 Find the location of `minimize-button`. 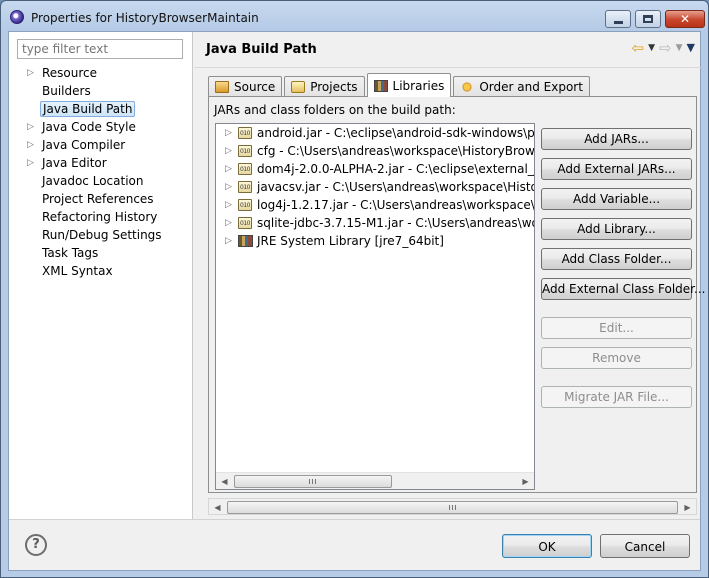

minimize-button is located at coordinates (618, 19).